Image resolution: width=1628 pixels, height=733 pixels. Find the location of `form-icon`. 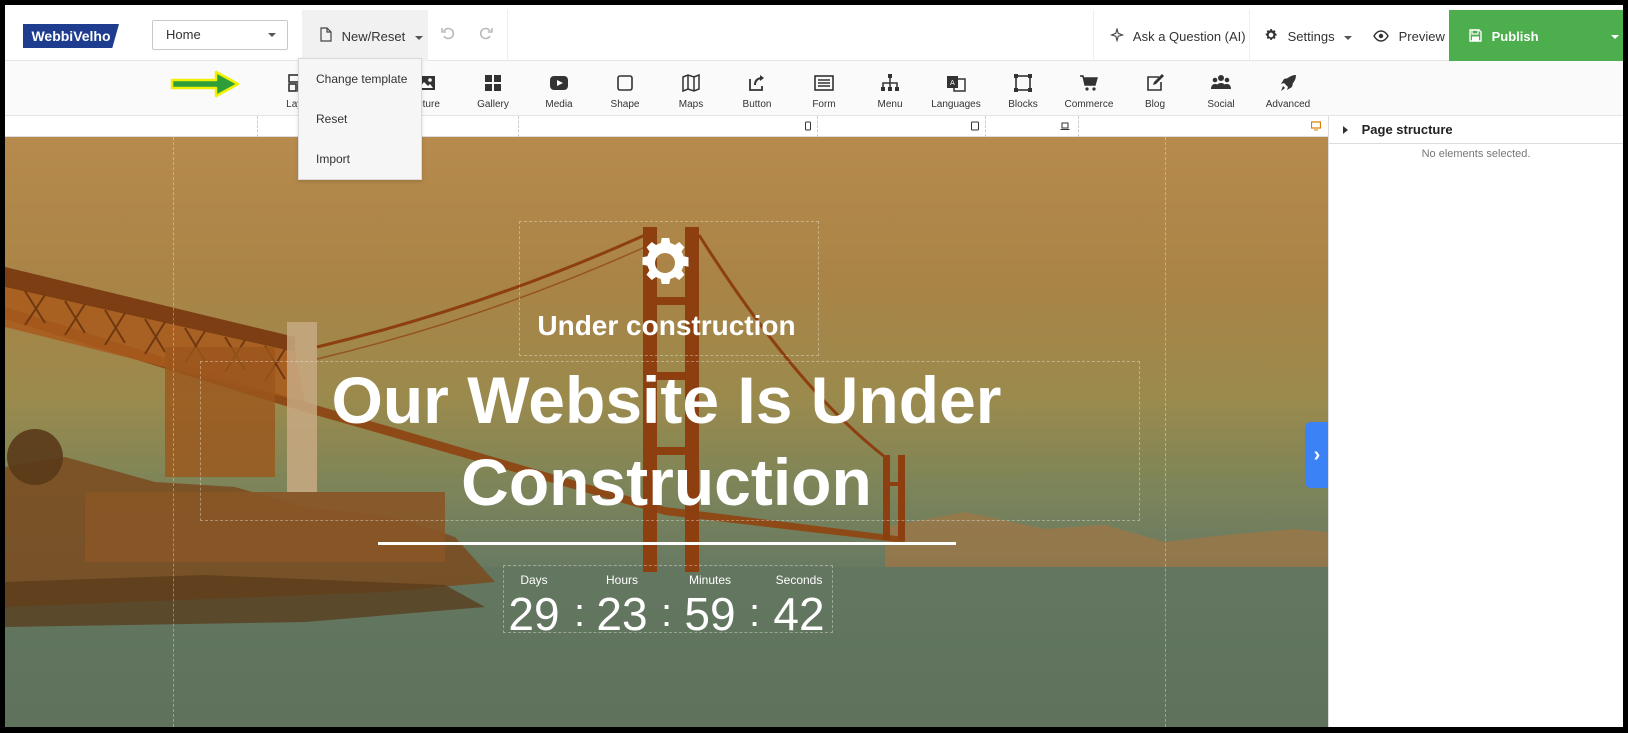

form-icon is located at coordinates (824, 83).